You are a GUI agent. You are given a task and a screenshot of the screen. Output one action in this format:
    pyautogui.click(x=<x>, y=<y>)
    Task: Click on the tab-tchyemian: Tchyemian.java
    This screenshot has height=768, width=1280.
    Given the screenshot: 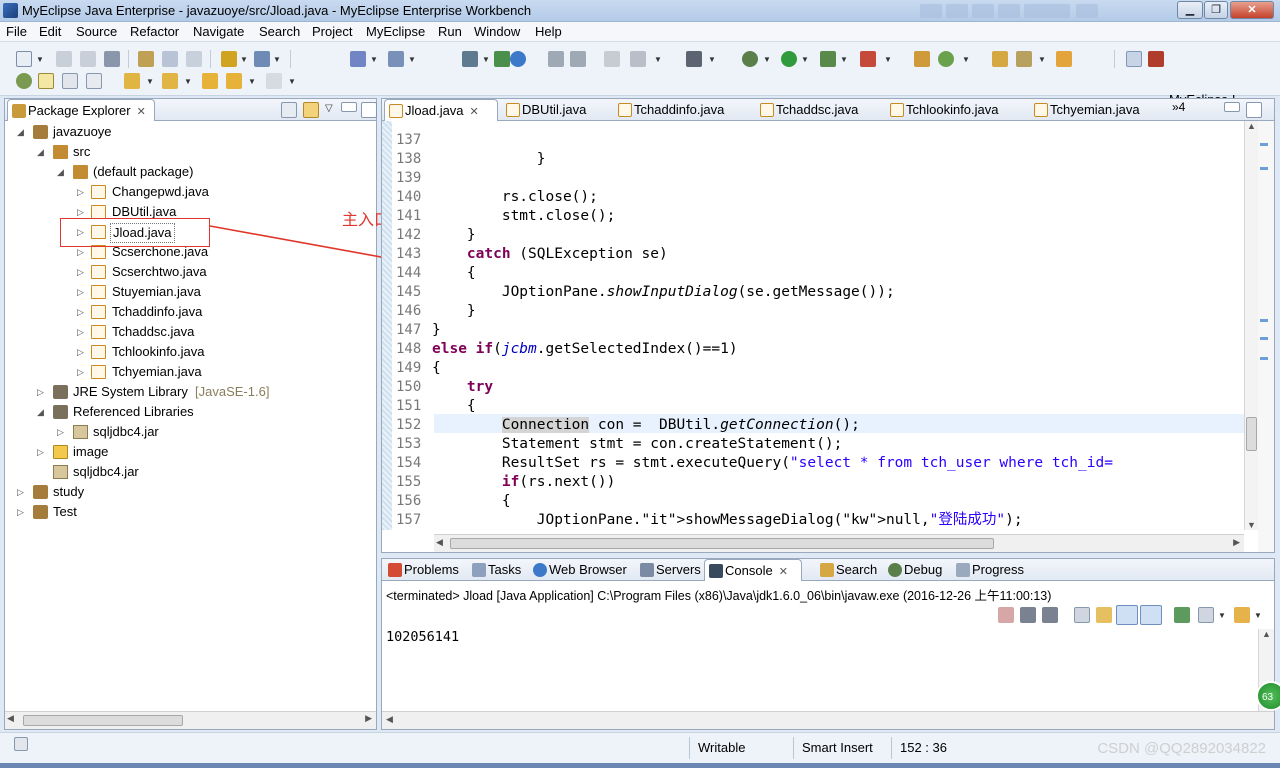 What is the action you would take?
    pyautogui.click(x=1085, y=110)
    